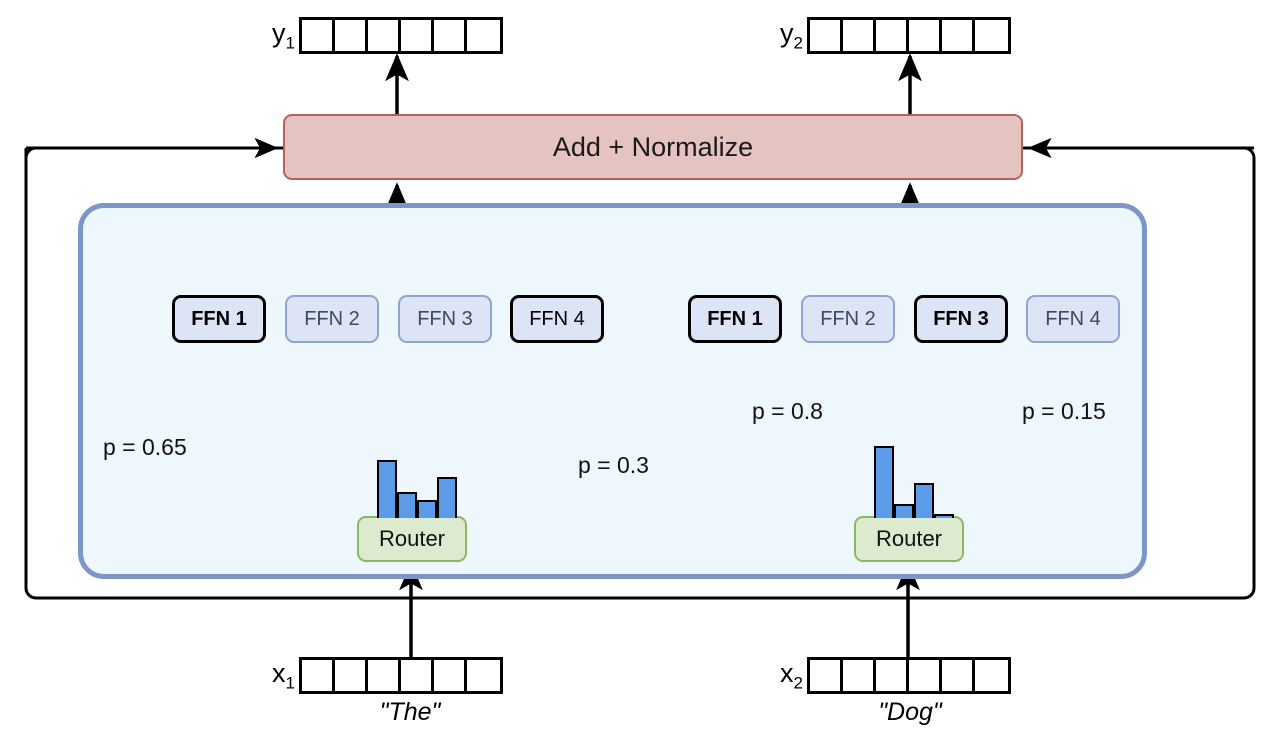  What do you see at coordinates (735, 319) in the screenshot?
I see `expert-ffn-1-group-2: FFN 1` at bounding box center [735, 319].